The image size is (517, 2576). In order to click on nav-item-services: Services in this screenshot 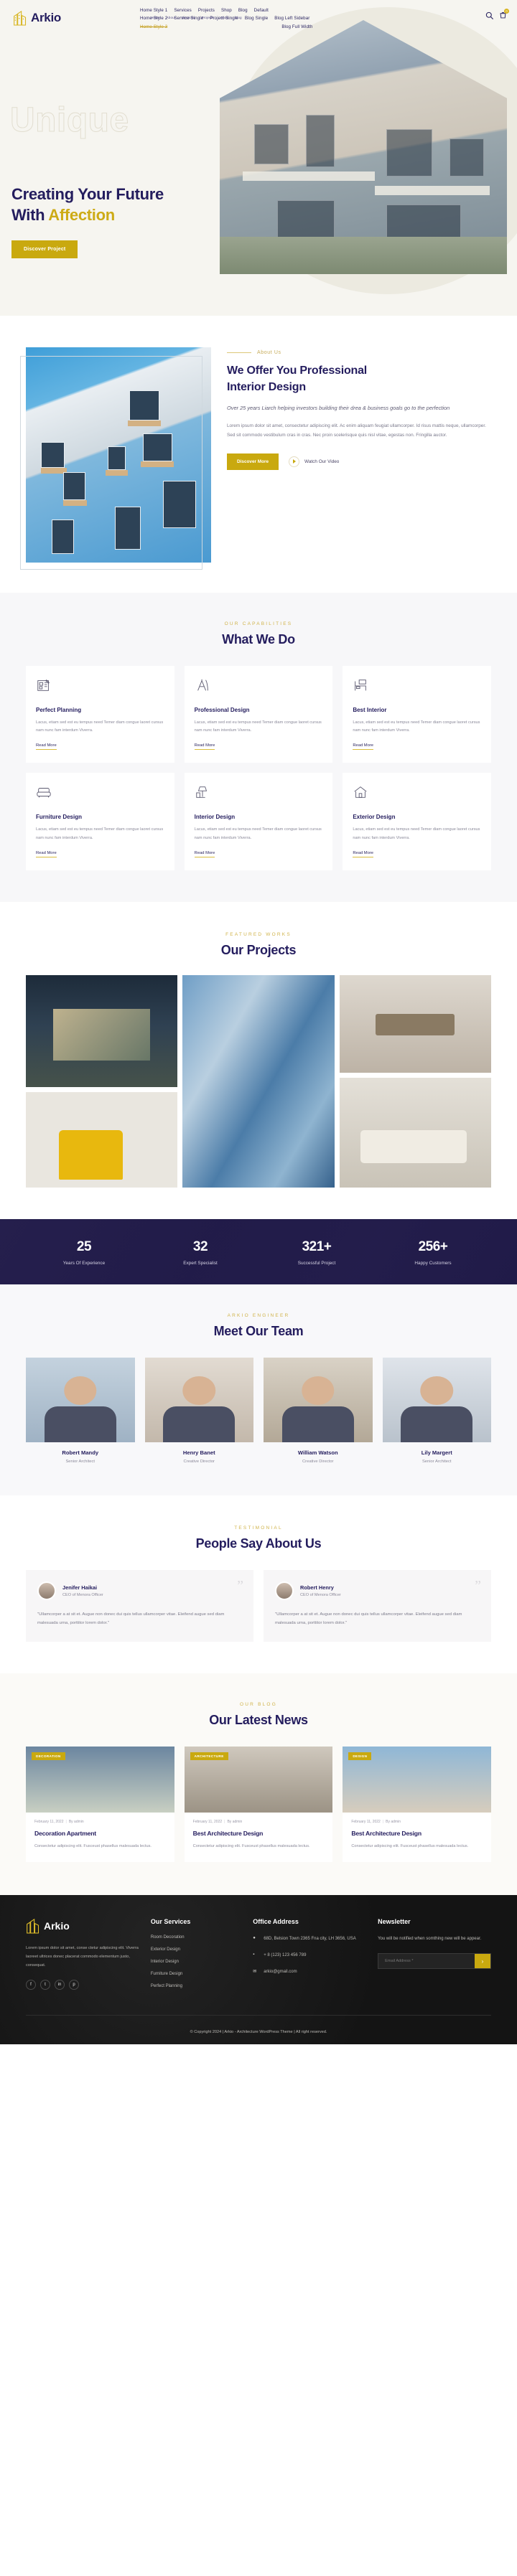, I will do `click(183, 10)`.